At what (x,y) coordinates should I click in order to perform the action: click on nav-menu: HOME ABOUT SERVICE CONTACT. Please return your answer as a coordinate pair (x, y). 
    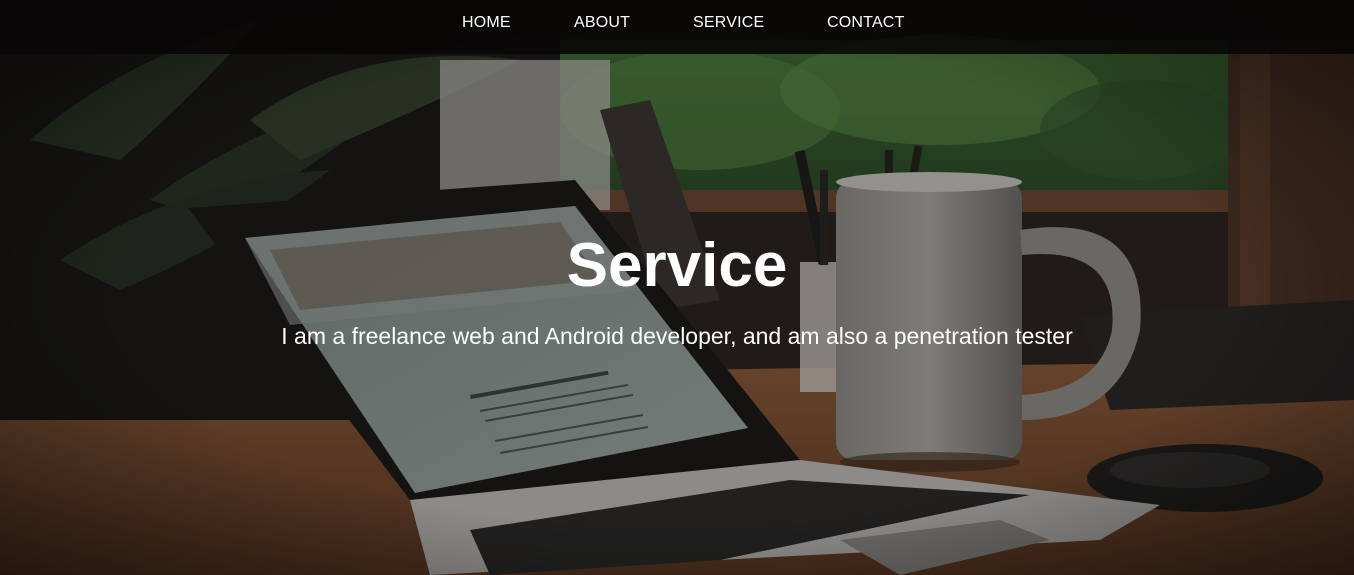
    Looking at the image, I should click on (677, 22).